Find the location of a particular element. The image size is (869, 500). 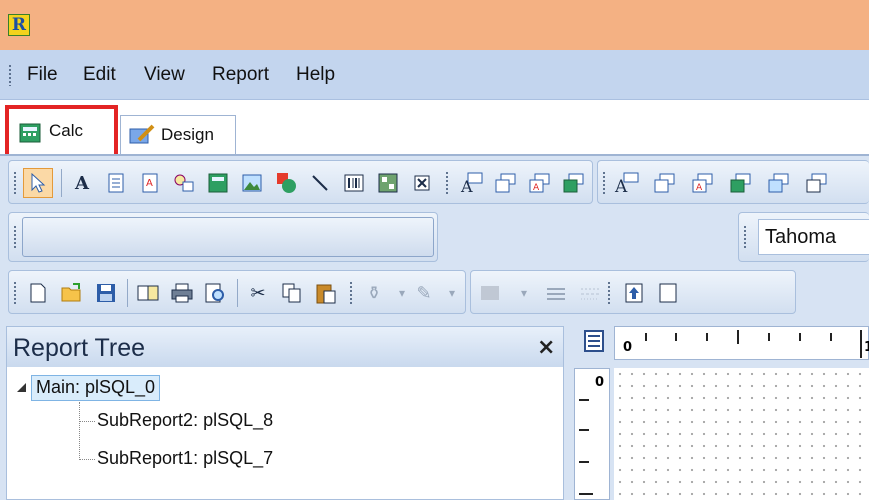

db-richtext-button: A is located at coordinates (703, 183).